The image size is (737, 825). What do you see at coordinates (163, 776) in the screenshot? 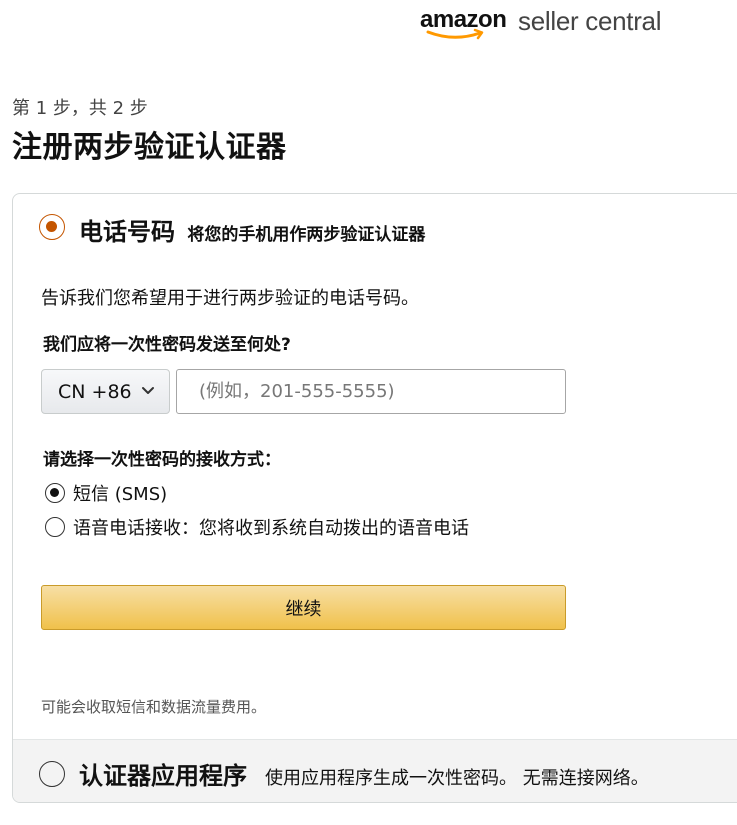
I see `authenticator-app-title: 认证器应用程序` at bounding box center [163, 776].